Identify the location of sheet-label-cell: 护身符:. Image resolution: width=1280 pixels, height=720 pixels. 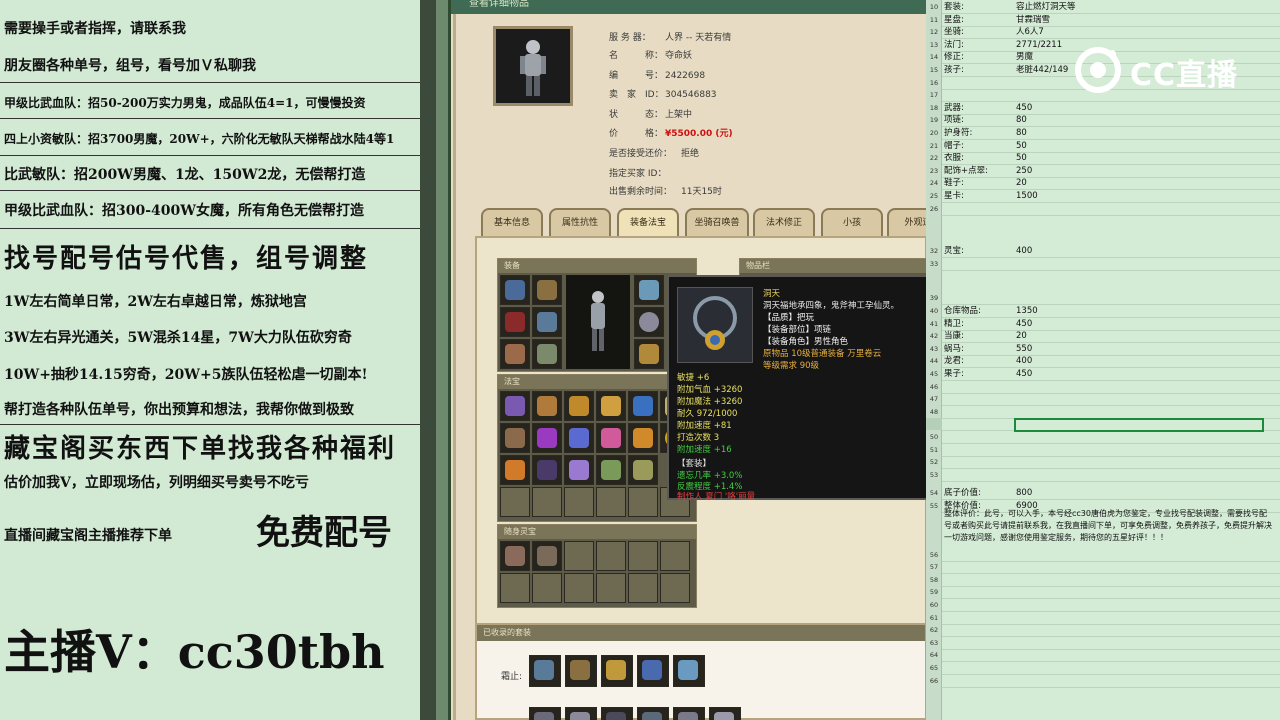
(958, 133).